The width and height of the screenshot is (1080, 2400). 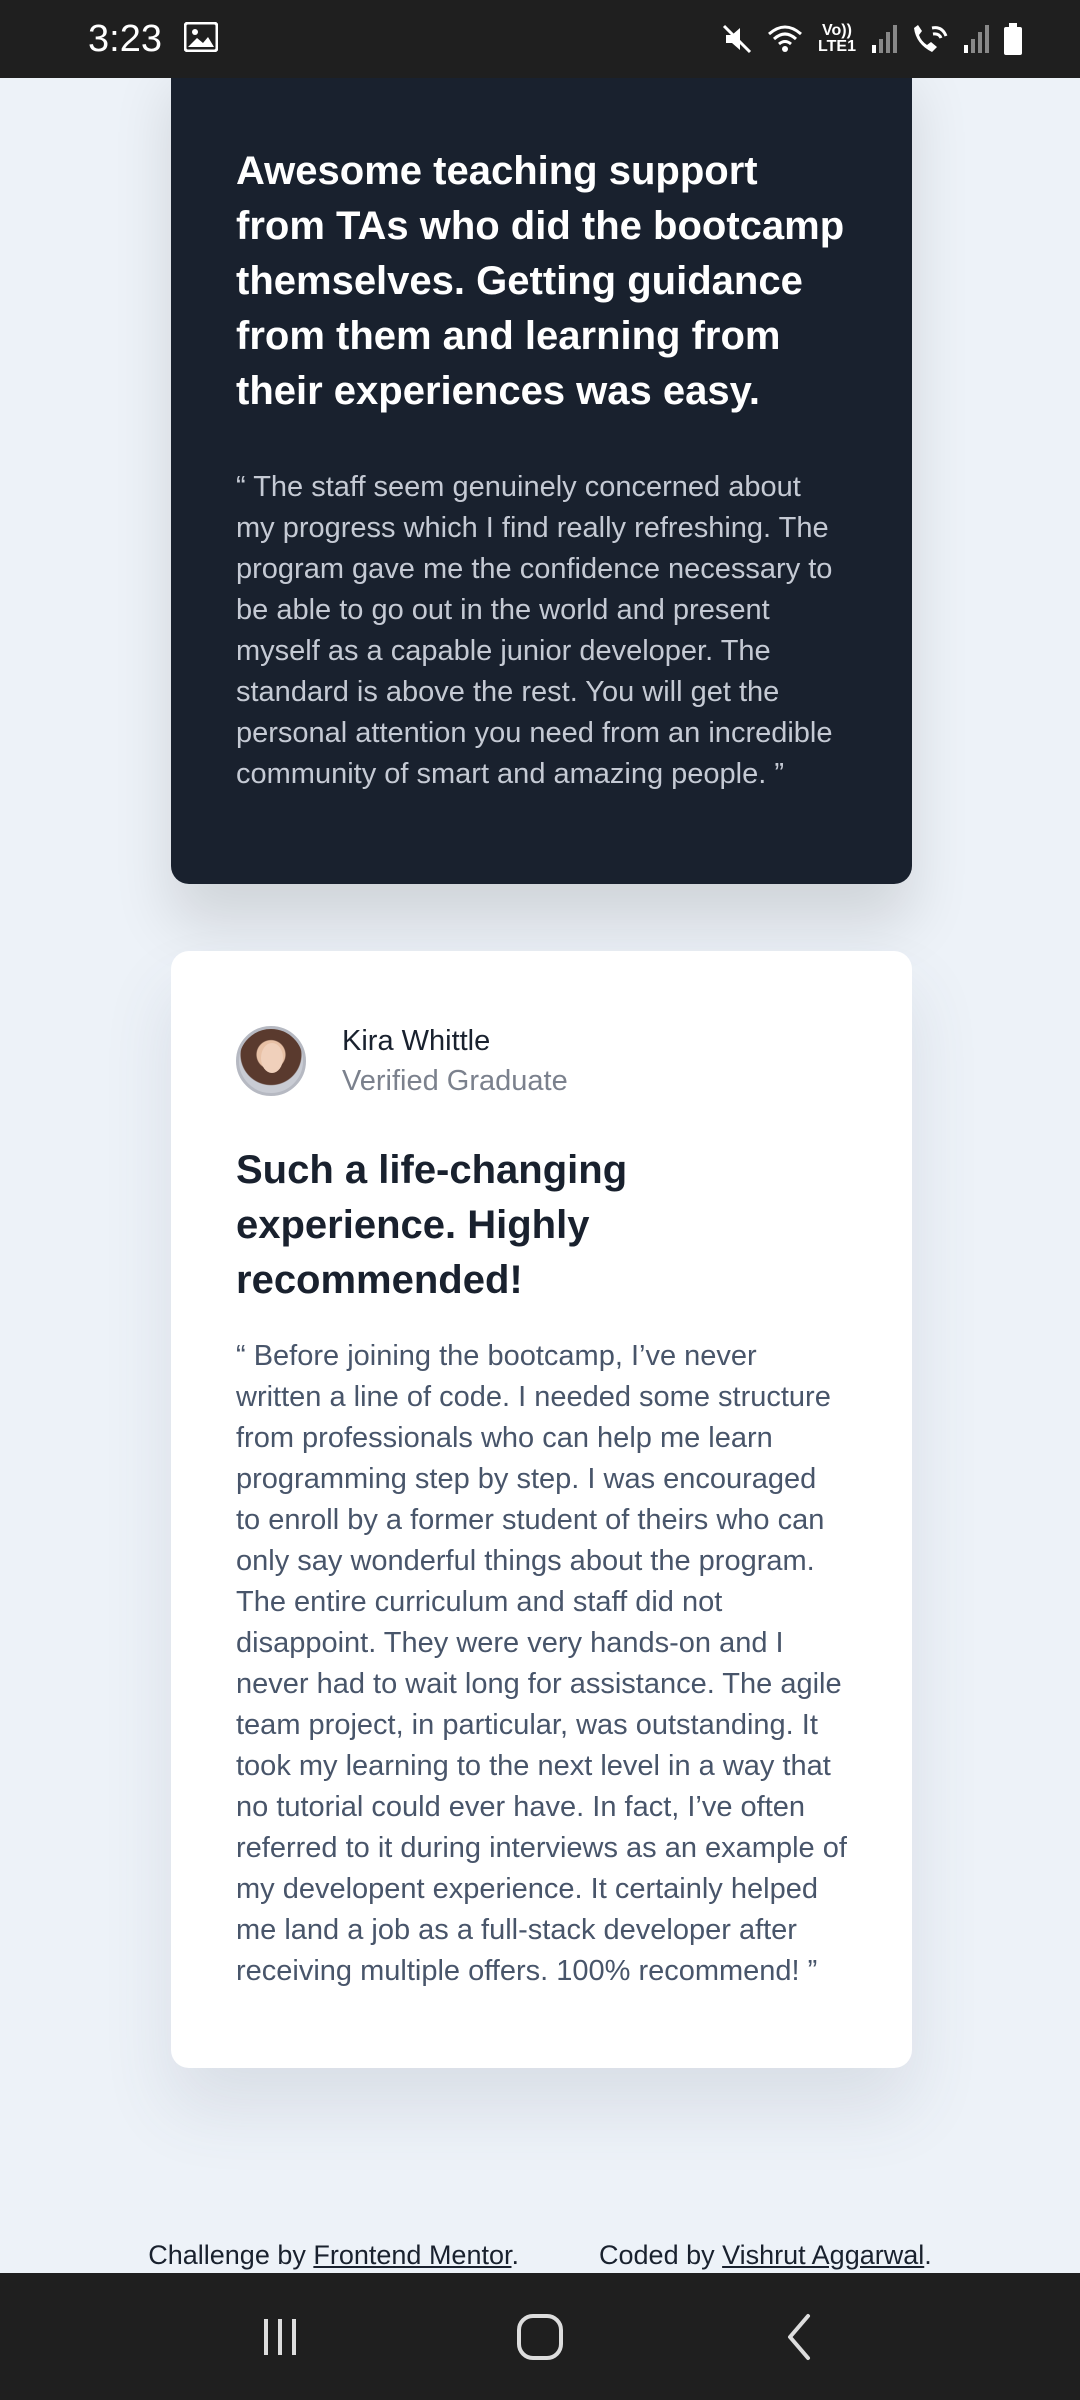 I want to click on wifi-icon, so click(x=785, y=39).